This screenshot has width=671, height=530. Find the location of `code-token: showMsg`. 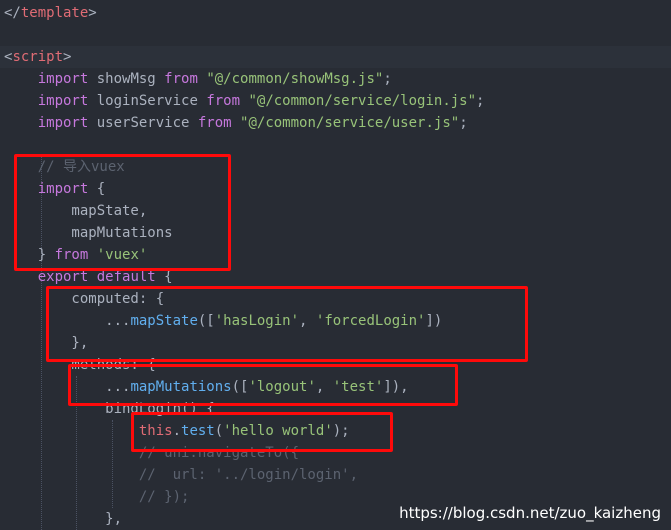

code-token: showMsg is located at coordinates (126, 79).